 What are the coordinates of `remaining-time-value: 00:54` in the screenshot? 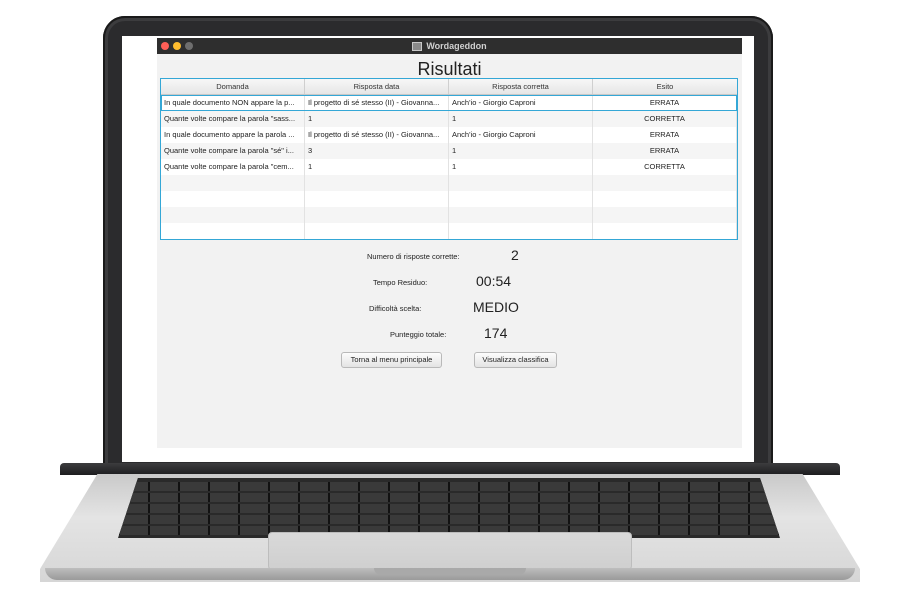 It's located at (494, 281).